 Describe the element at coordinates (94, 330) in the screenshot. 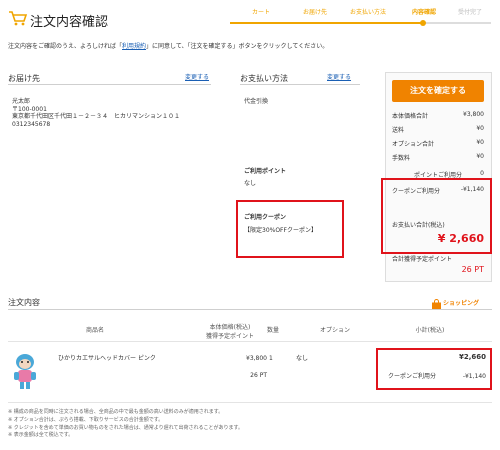

I see `col-name: 商品名` at that location.